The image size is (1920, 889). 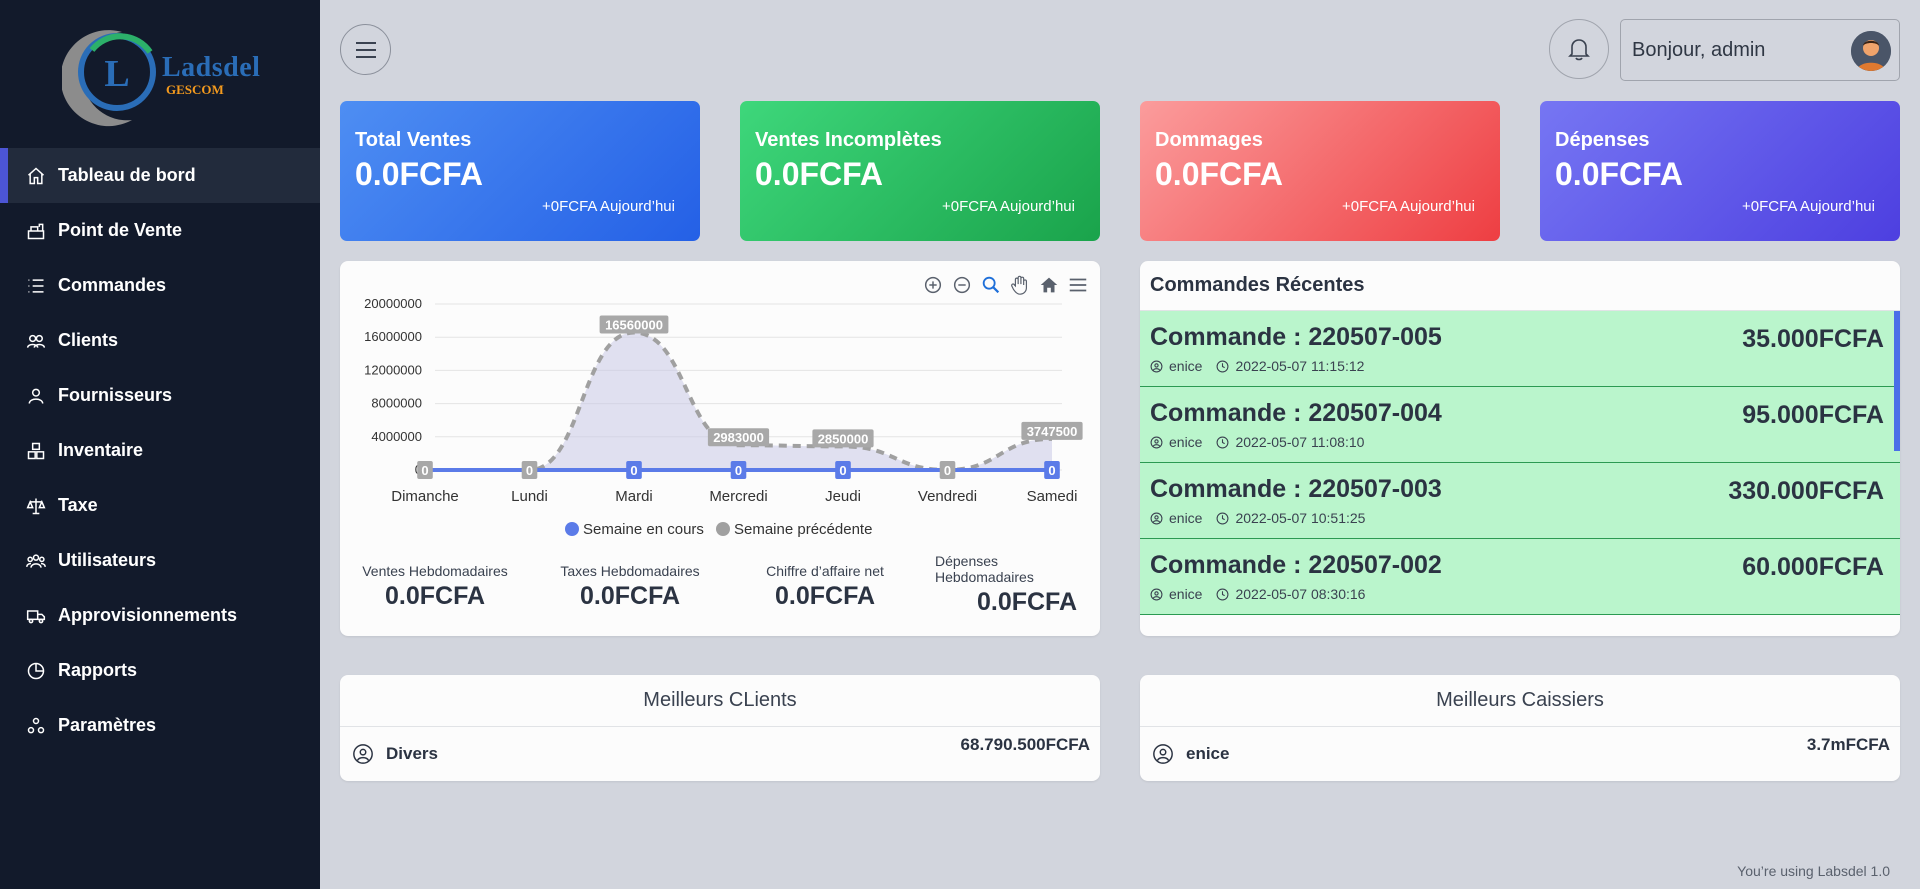 I want to click on sidebar-item-label: Taxe, so click(x=78, y=505).